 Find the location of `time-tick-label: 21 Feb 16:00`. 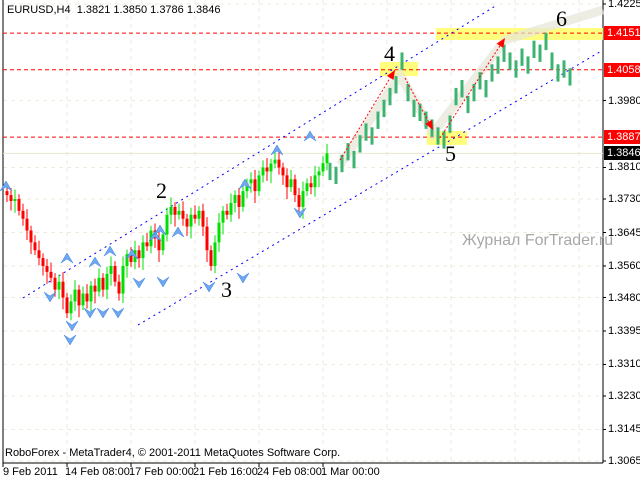

time-tick-label: 21 Feb 16:00 is located at coordinates (225, 472).